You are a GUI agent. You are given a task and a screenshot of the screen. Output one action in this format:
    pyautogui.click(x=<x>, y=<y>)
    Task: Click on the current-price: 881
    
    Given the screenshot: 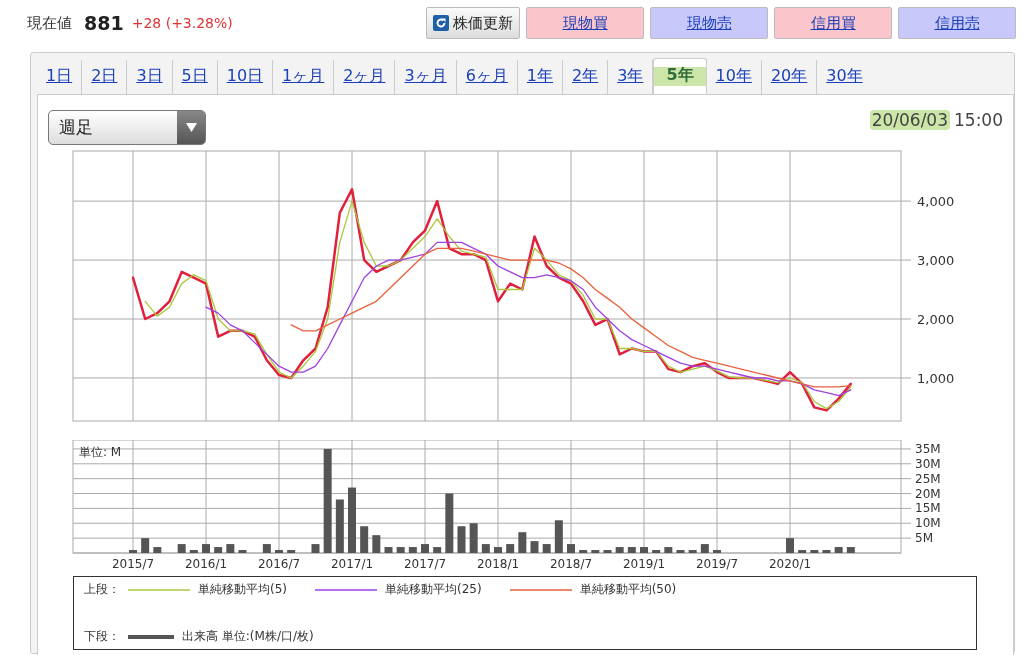 What is the action you would take?
    pyautogui.click(x=104, y=23)
    